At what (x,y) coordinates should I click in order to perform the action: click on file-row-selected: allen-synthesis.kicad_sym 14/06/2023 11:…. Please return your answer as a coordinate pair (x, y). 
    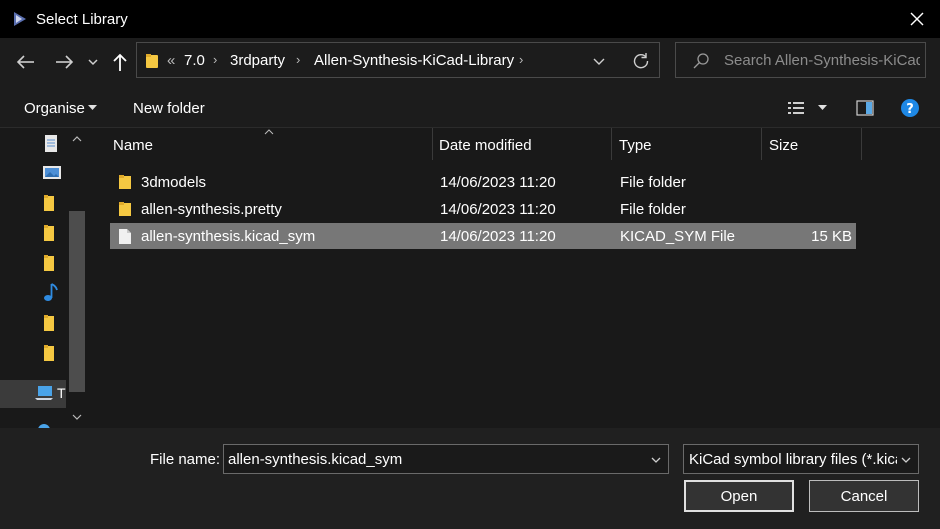
    Looking at the image, I should click on (483, 236).